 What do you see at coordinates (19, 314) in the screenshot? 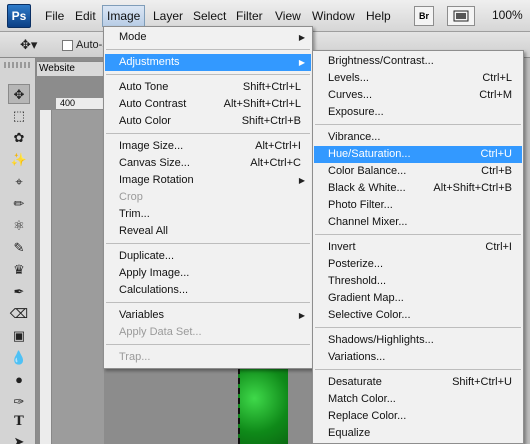
I see `eraser-tool-icon: ⌫` at bounding box center [19, 314].